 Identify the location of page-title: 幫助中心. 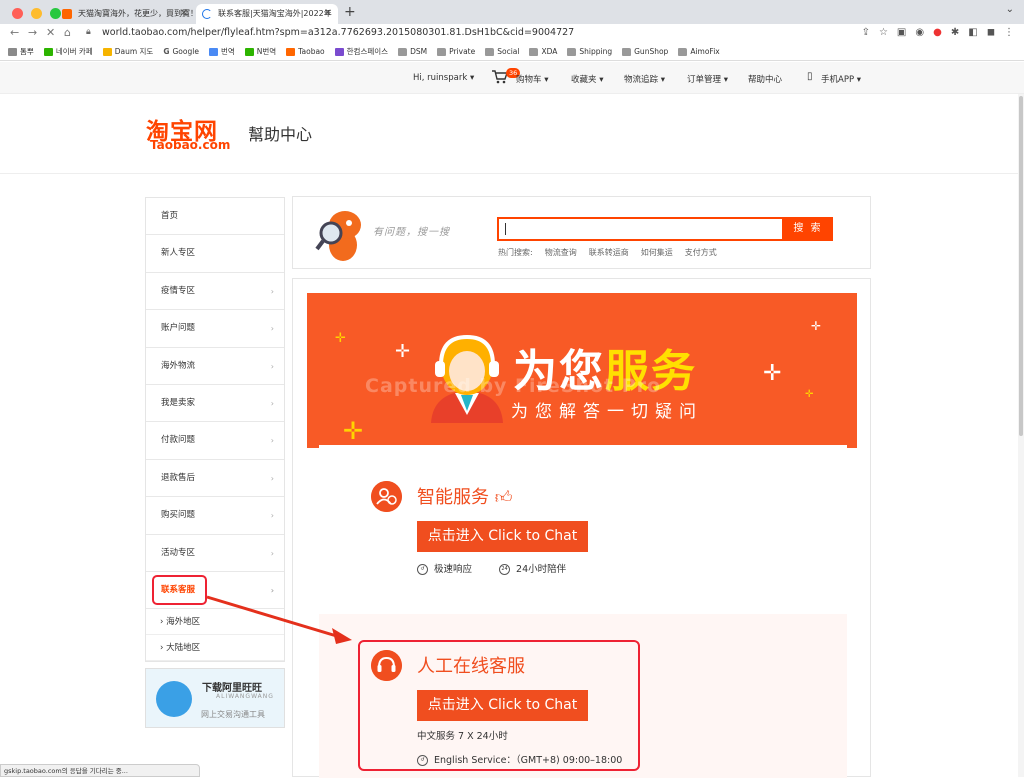
(280, 134).